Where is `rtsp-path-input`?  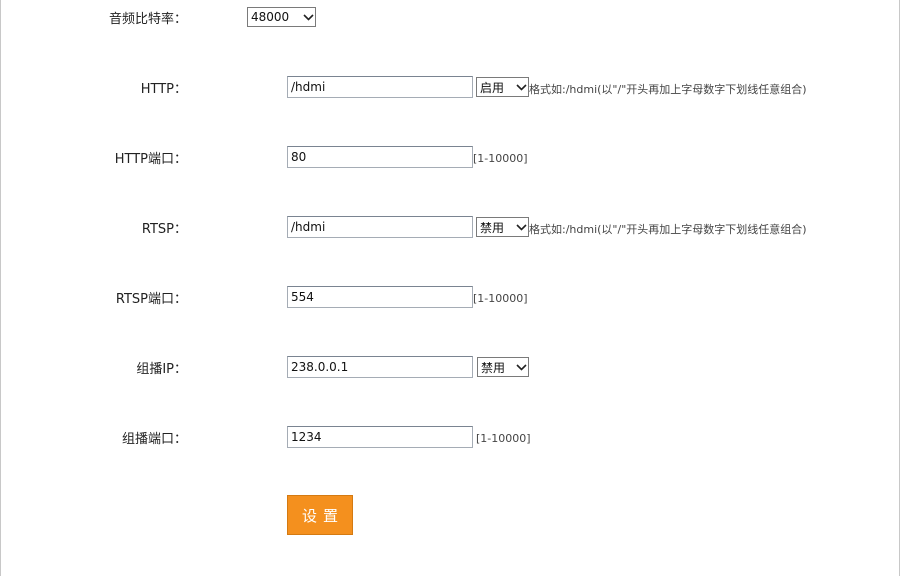
rtsp-path-input is located at coordinates (380, 227).